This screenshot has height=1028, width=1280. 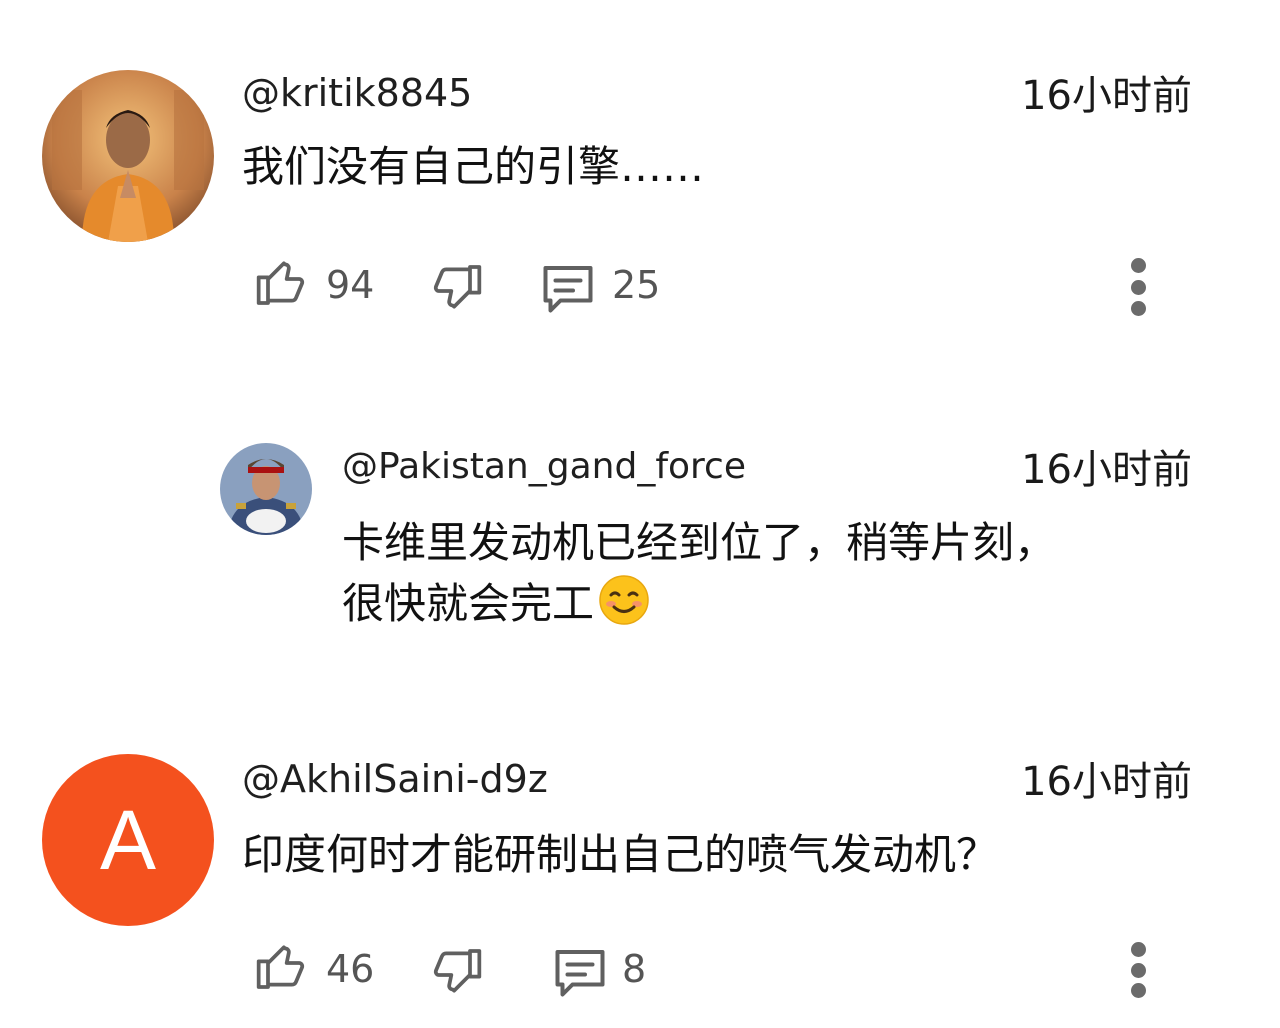 What do you see at coordinates (544, 467) in the screenshot?
I see `comment-author: @Pakistan_gand_force` at bounding box center [544, 467].